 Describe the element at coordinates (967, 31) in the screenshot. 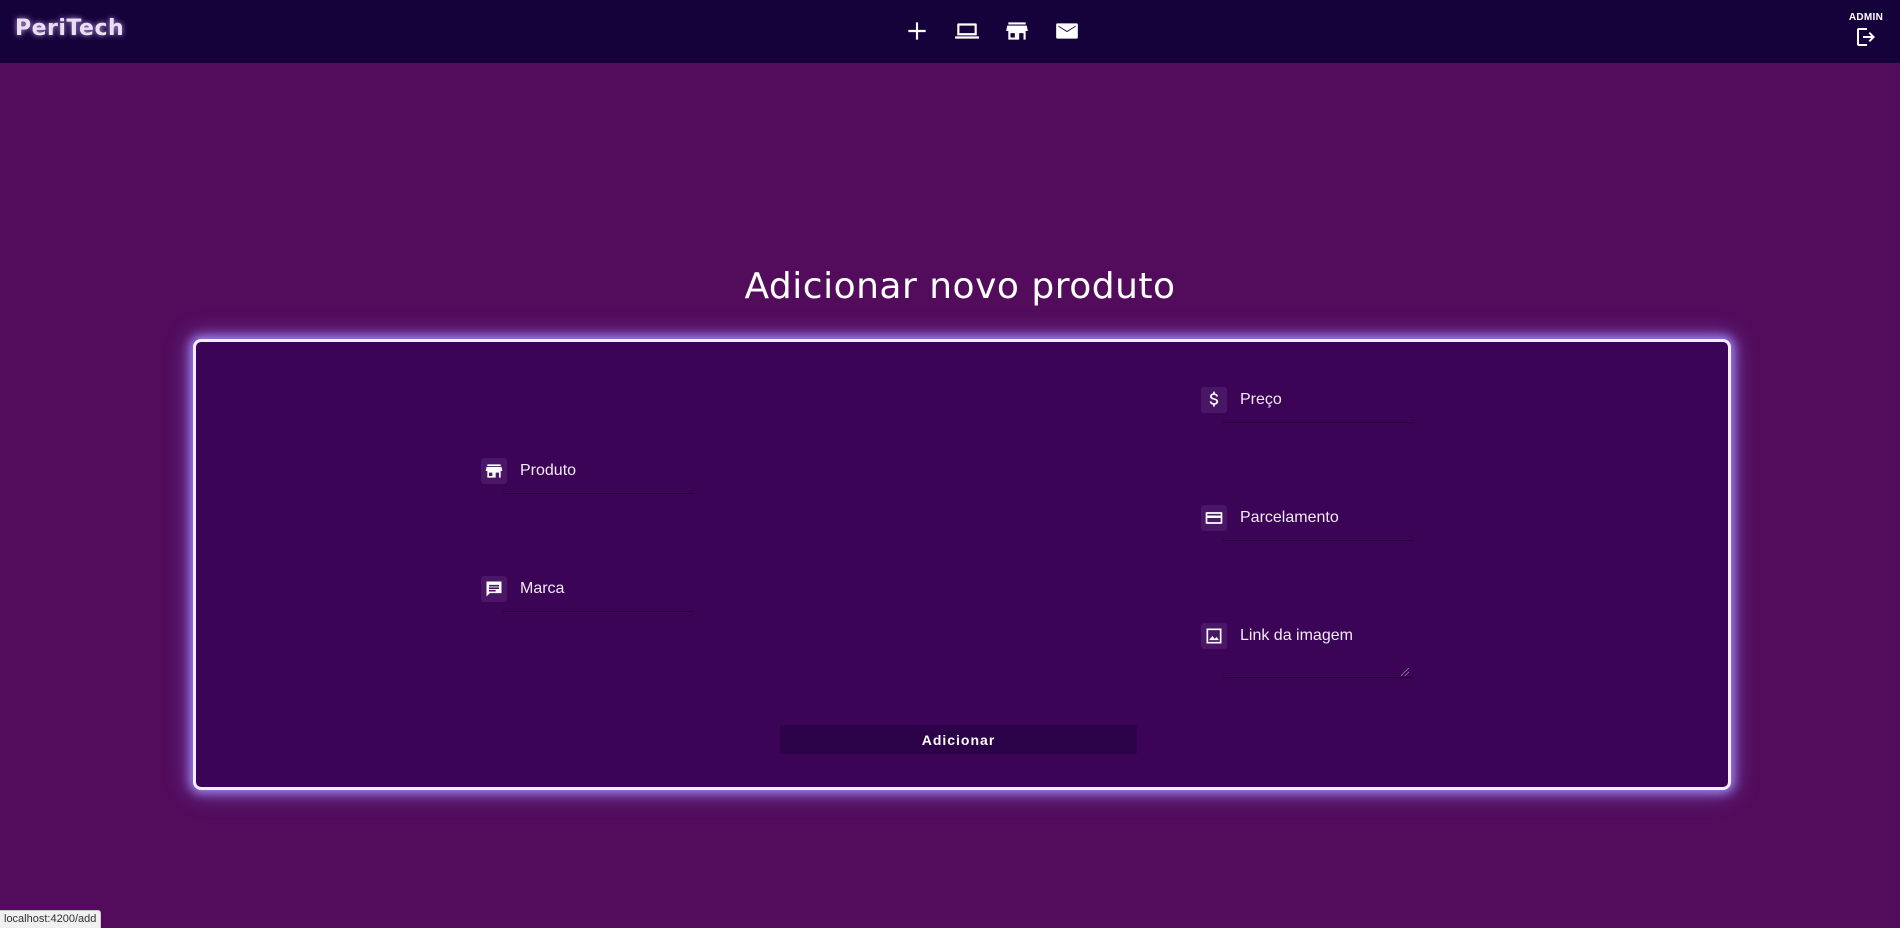

I see `laptop-icon` at that location.